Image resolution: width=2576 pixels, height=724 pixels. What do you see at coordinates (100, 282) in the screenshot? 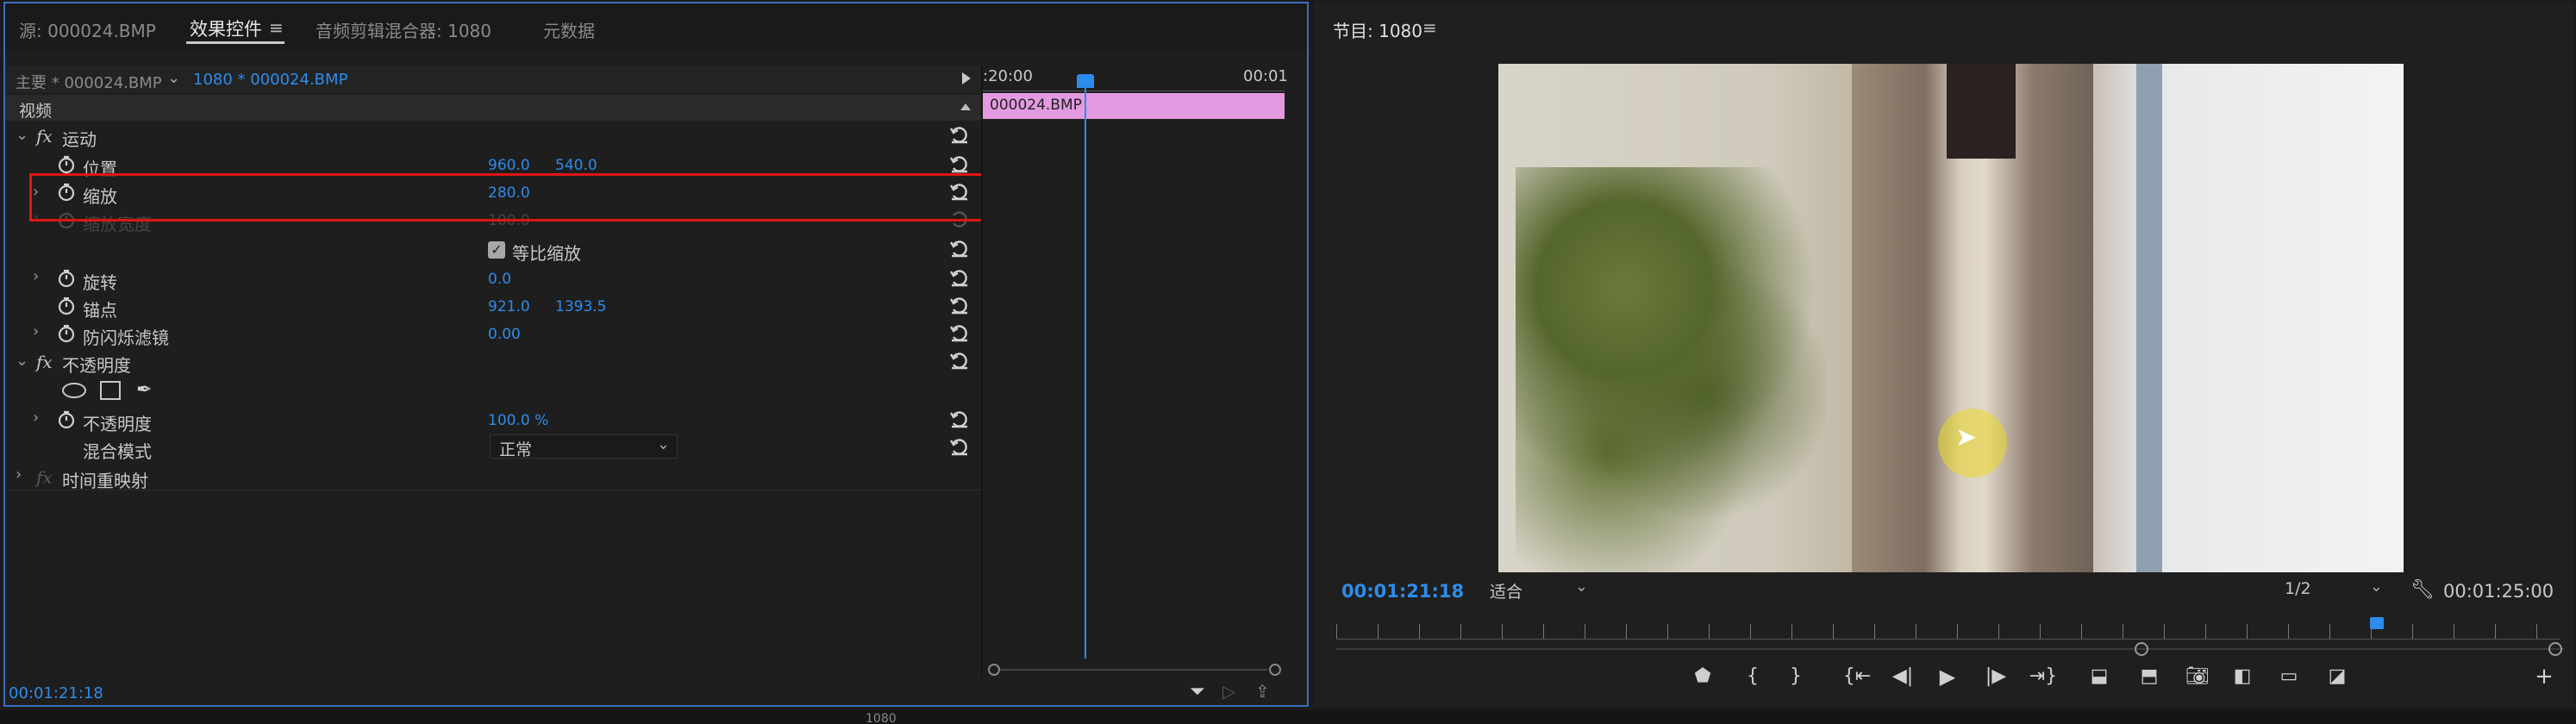
I see `rotation-label: 旋转` at bounding box center [100, 282].